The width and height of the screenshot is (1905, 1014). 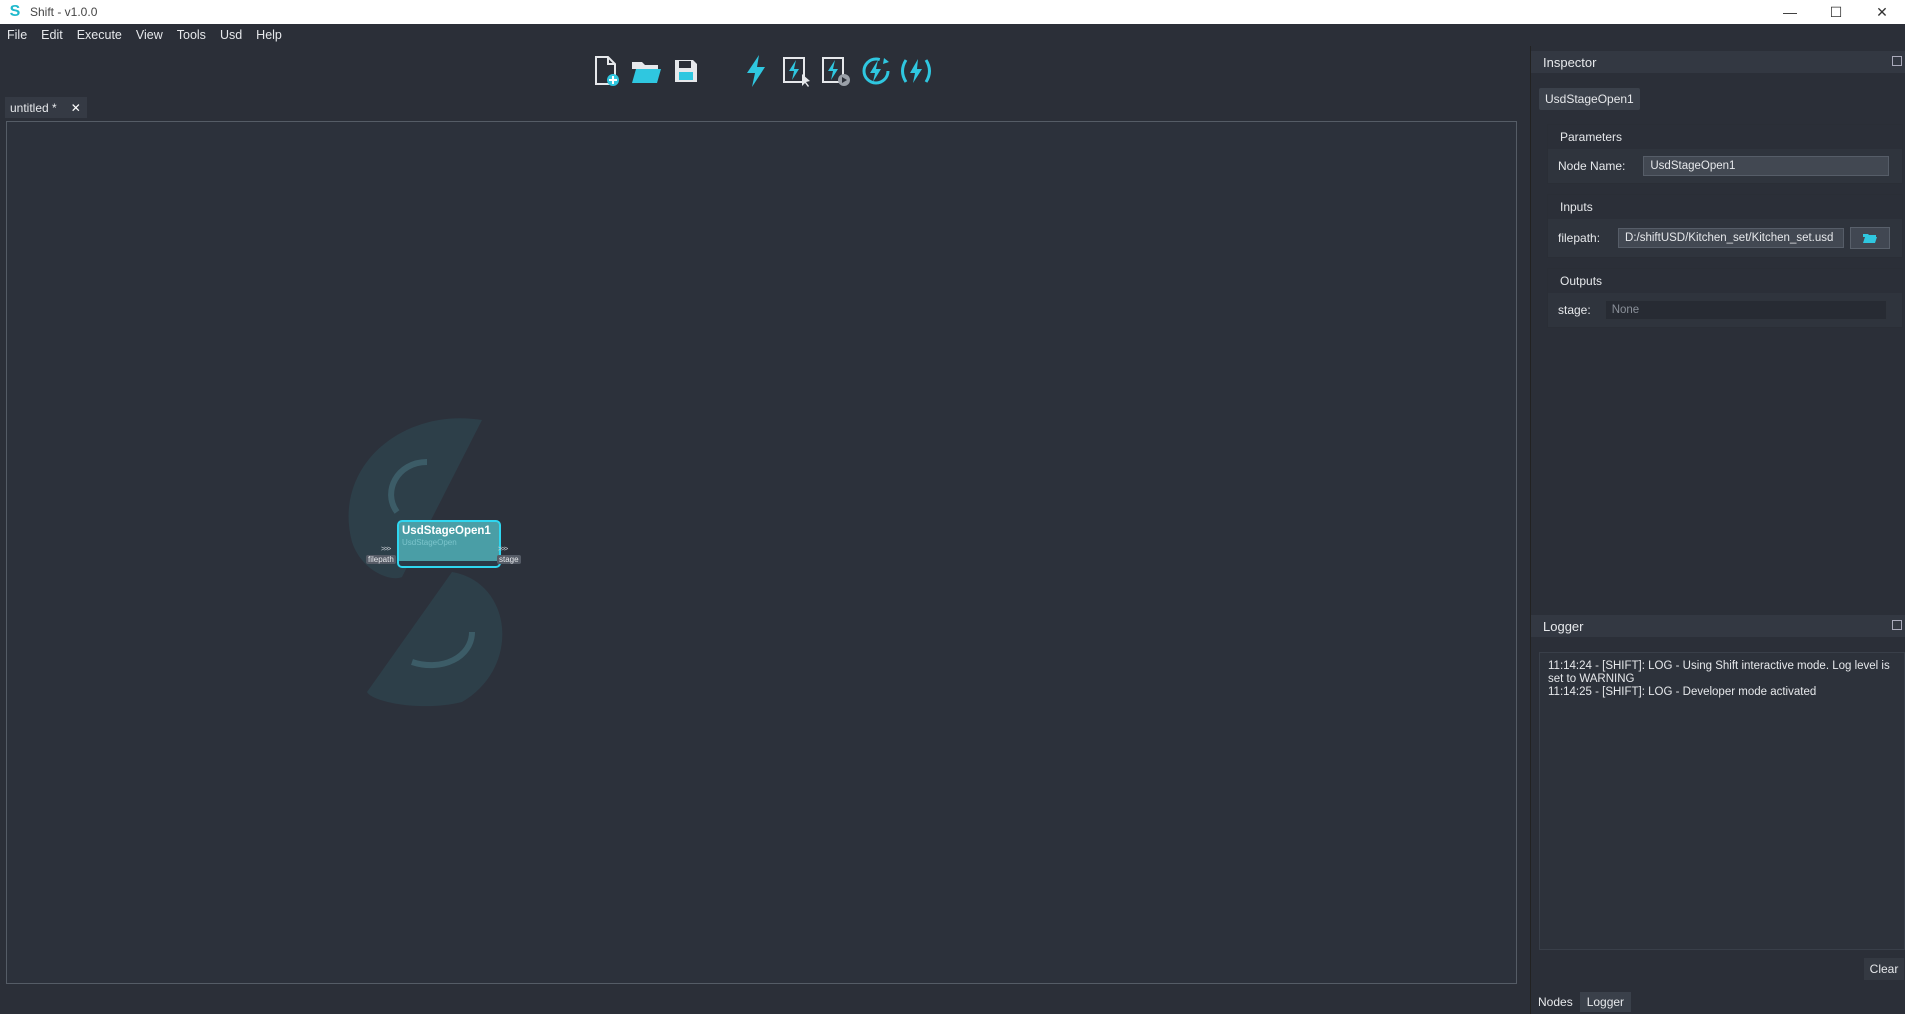 What do you see at coordinates (952, 12) in the screenshot?
I see `title-bar: S Shift - v1.0.0 — ☐ ✕` at bounding box center [952, 12].